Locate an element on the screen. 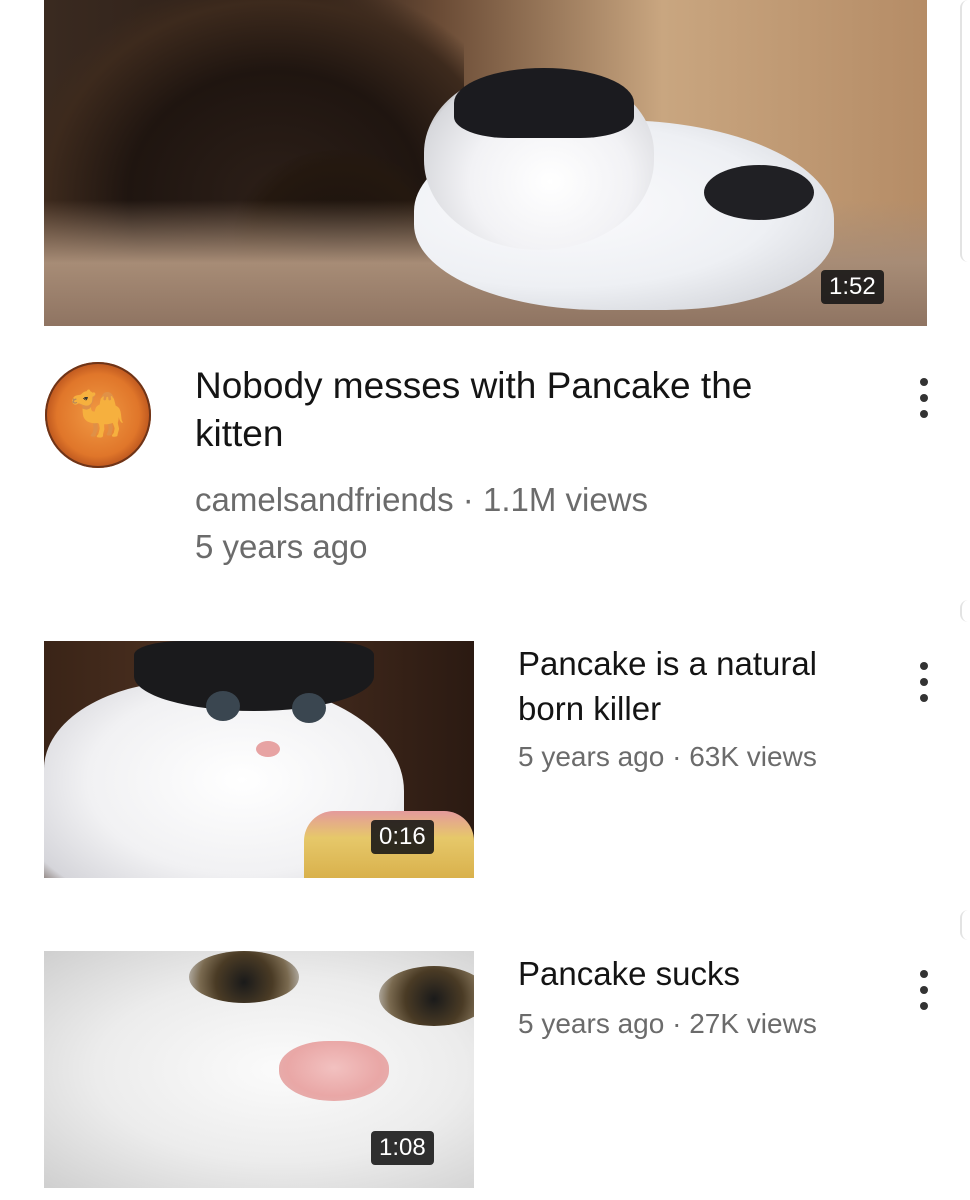  video-title: Pancake is a natural born killer is located at coordinates (698, 686).